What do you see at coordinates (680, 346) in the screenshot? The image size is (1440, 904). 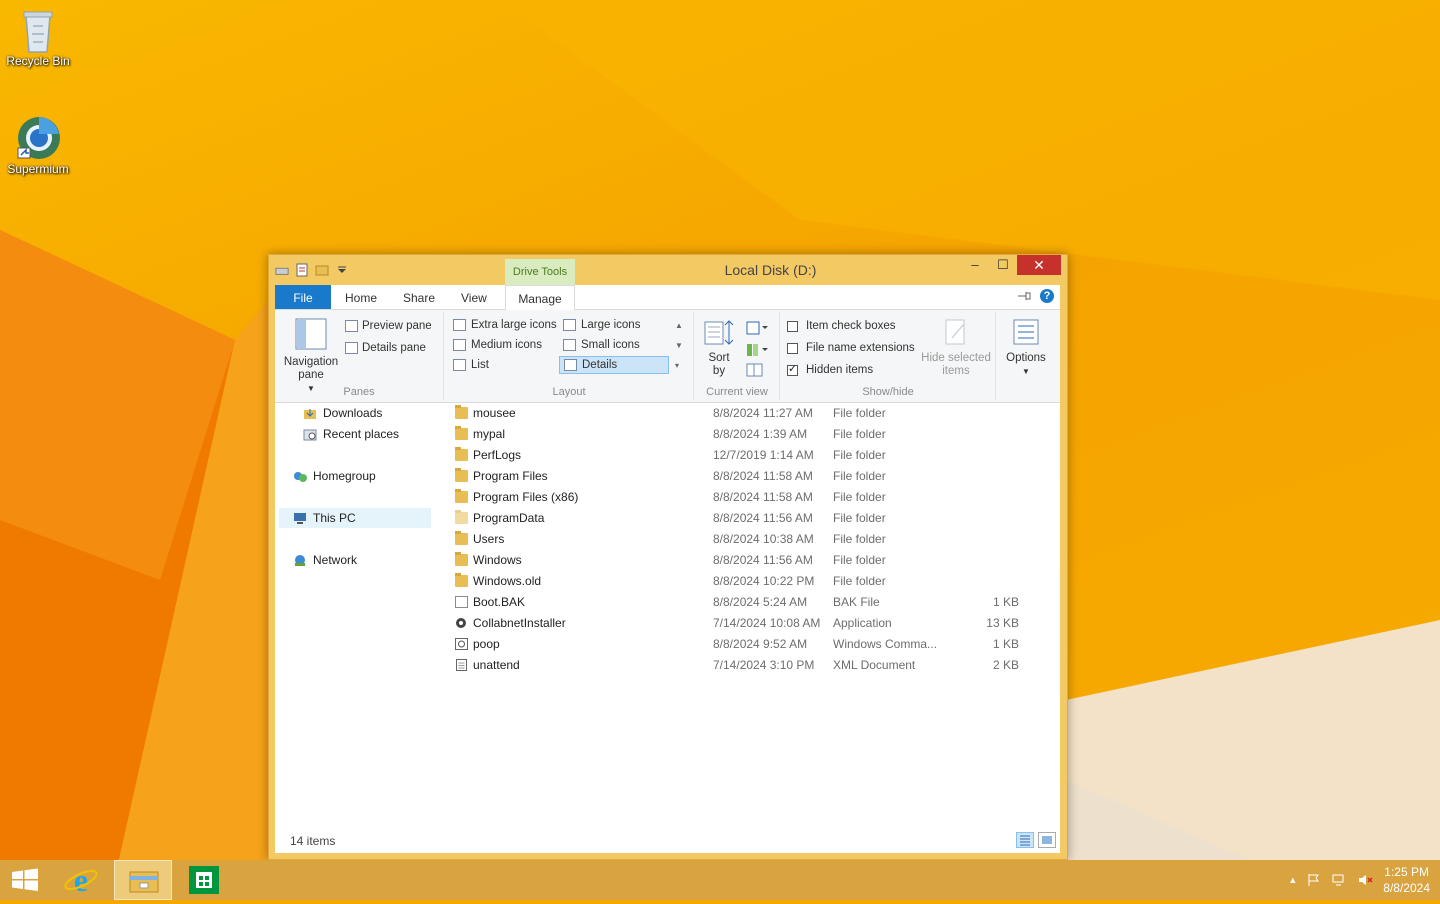 I see `layout-gallery-scroll: ▲ ▼ ▾` at bounding box center [680, 346].